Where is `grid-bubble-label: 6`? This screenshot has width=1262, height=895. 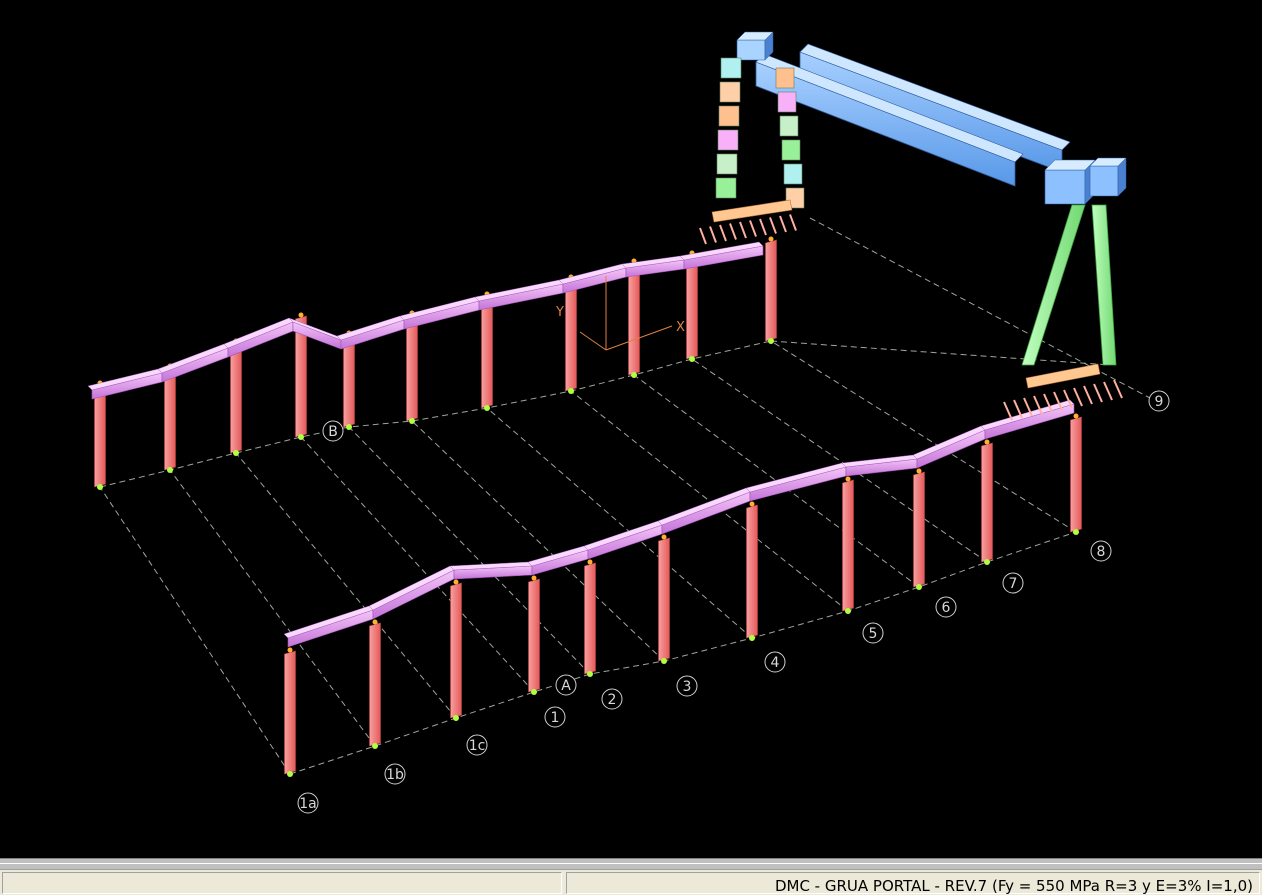 grid-bubble-label: 6 is located at coordinates (946, 608).